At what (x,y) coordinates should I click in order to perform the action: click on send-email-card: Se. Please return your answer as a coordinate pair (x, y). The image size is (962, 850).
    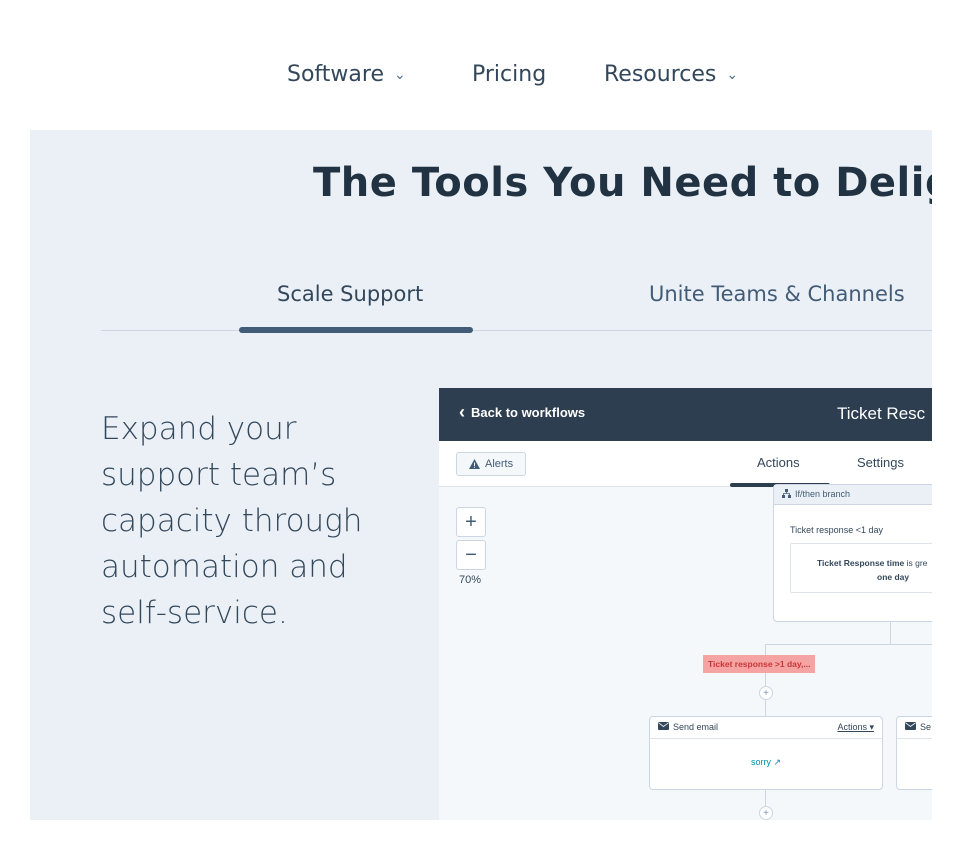
    Looking at the image, I should click on (914, 753).